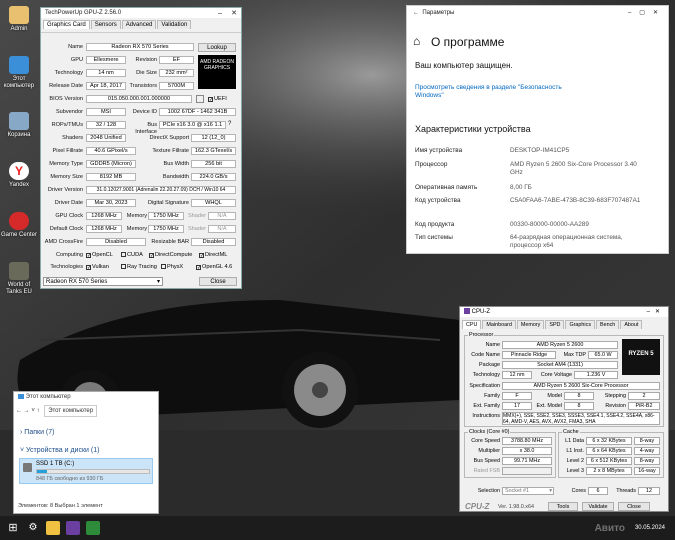 The width and height of the screenshot is (675, 540). What do you see at coordinates (564, 312) in the screenshot?
I see `cpuz-titlebar: CPU-Z –✕` at bounding box center [564, 312].